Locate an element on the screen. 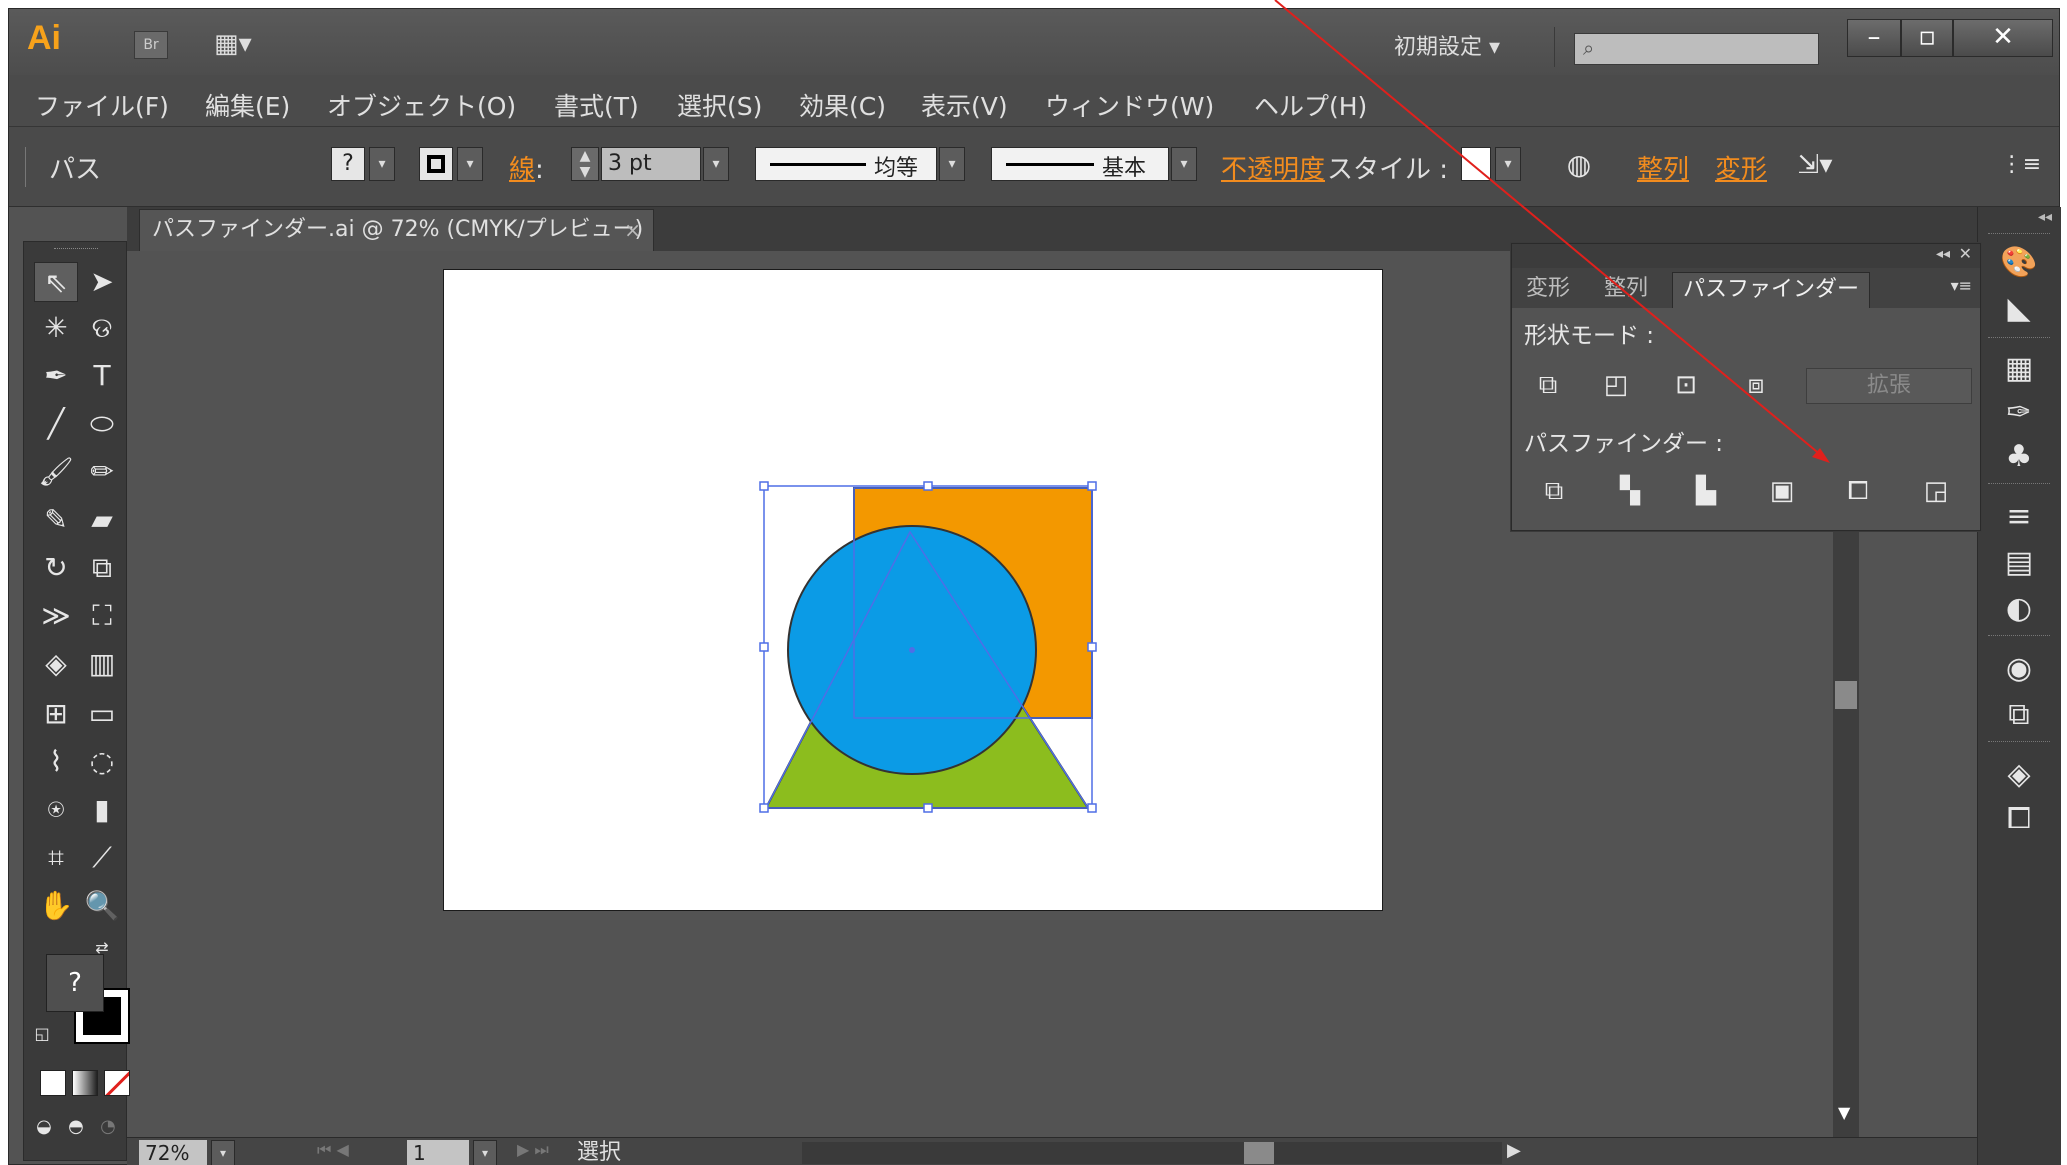  swatches-icon: ▦ is located at coordinates (2019, 369).